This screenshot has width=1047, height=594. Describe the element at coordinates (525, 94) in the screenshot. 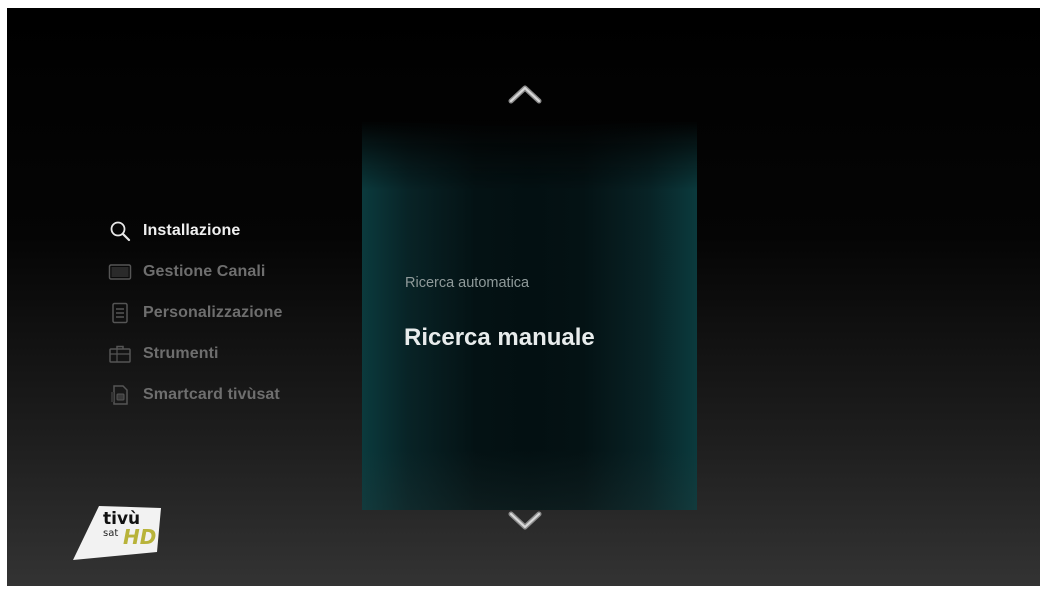

I see `chevron-up-icon` at that location.